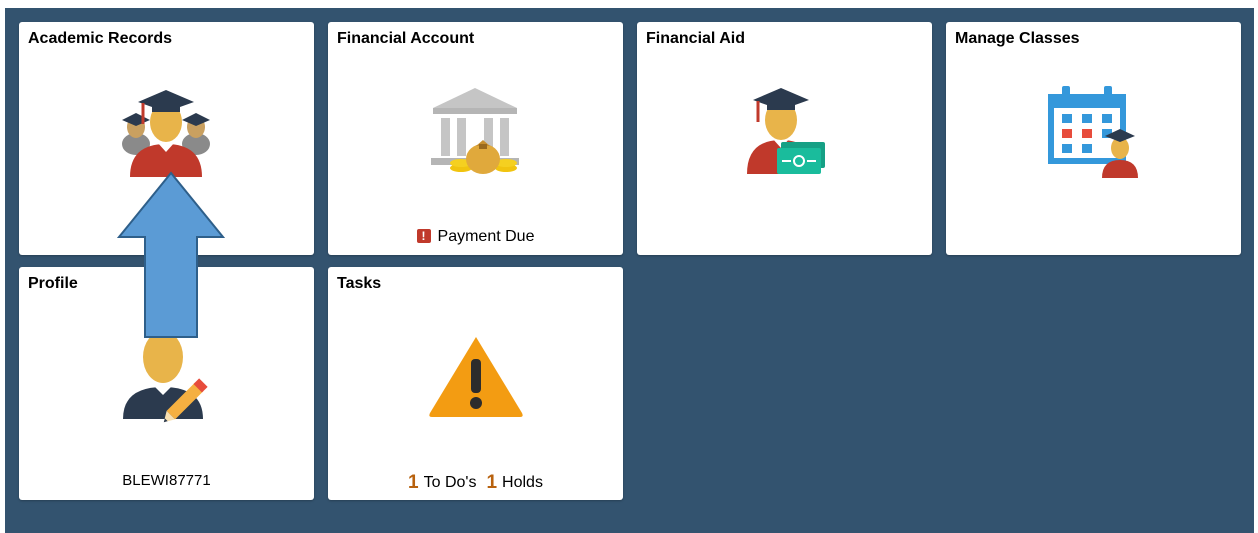 The width and height of the screenshot is (1258, 533). What do you see at coordinates (1017, 38) in the screenshot?
I see `tile-title: Manage Classes` at bounding box center [1017, 38].